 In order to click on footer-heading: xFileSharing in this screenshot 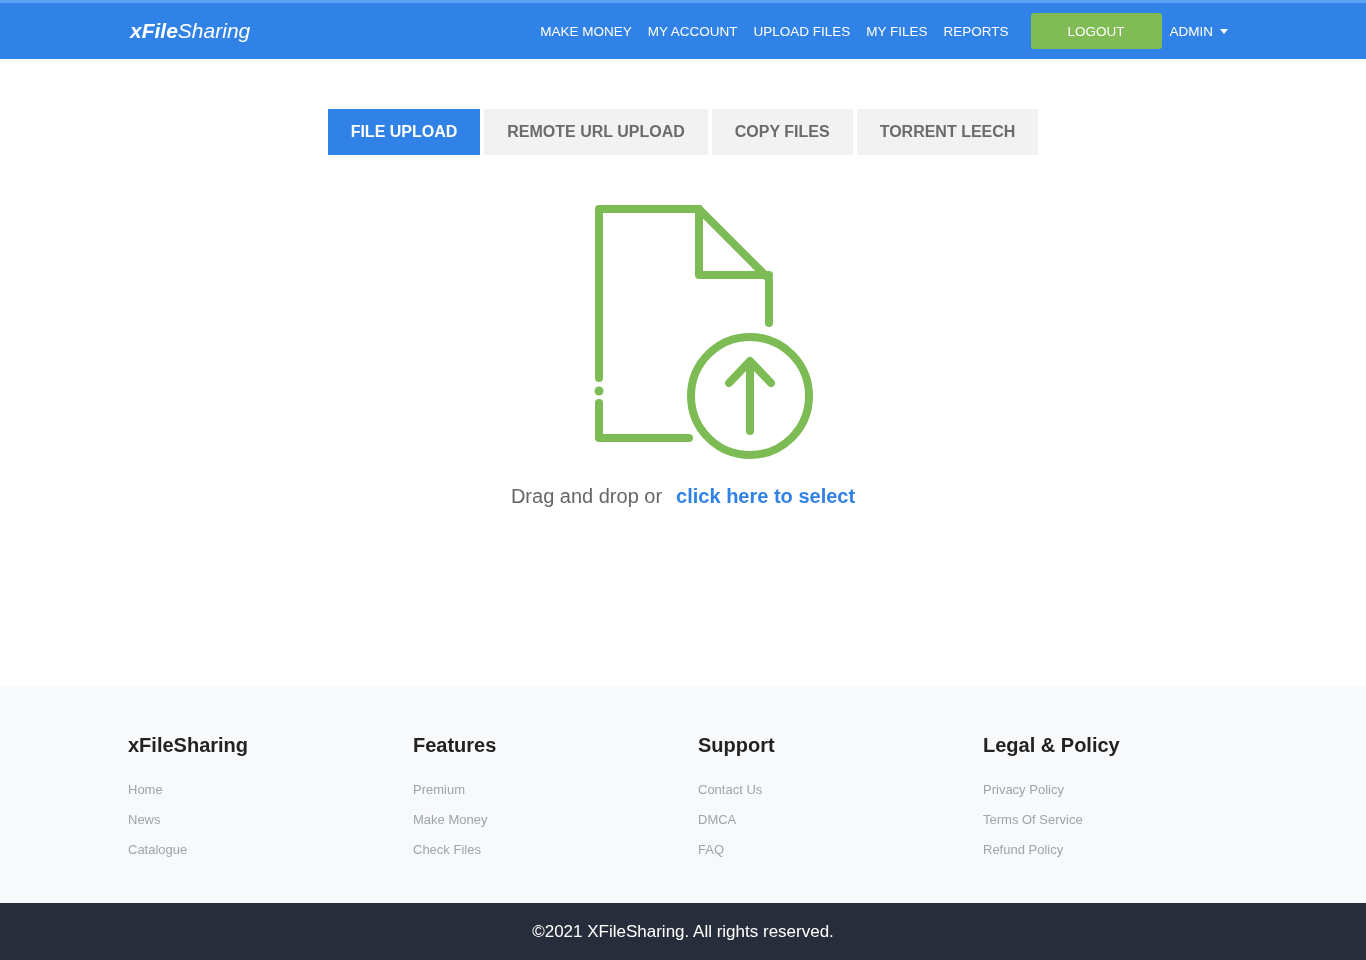, I will do `click(188, 745)`.